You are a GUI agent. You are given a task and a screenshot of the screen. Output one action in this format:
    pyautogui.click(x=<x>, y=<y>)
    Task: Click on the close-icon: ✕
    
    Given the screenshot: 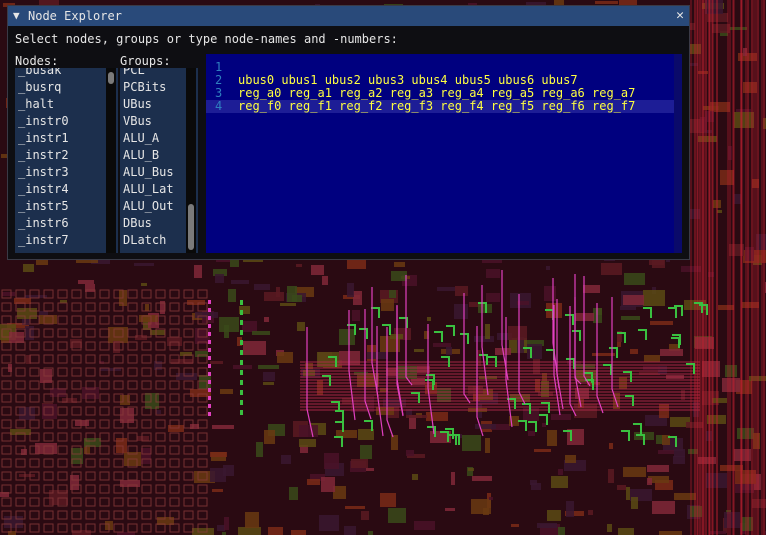 What is the action you would take?
    pyautogui.click(x=680, y=15)
    